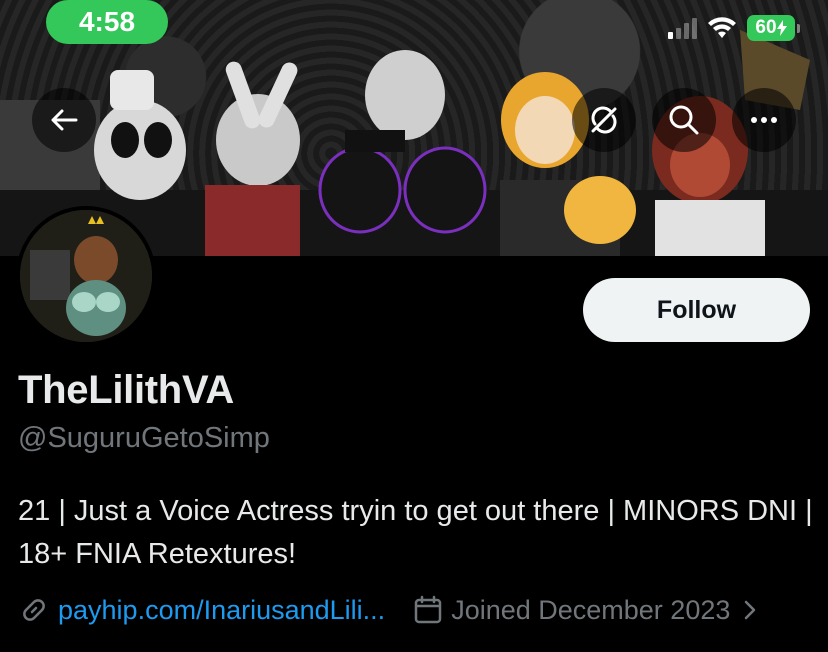 Image resolution: width=828 pixels, height=652 pixels. I want to click on link-icon, so click(34, 610).